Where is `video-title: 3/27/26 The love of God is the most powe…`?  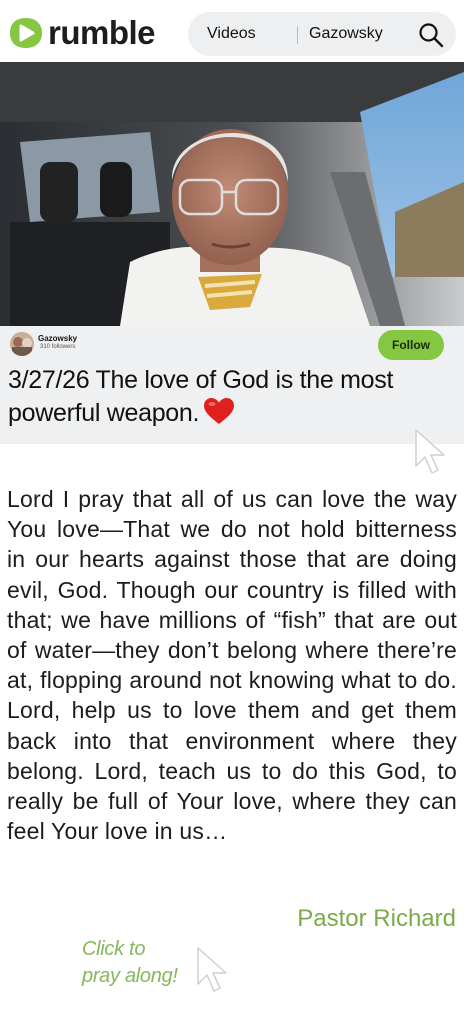
video-title: 3/27/26 The love of God is the most powe… is located at coordinates (201, 396).